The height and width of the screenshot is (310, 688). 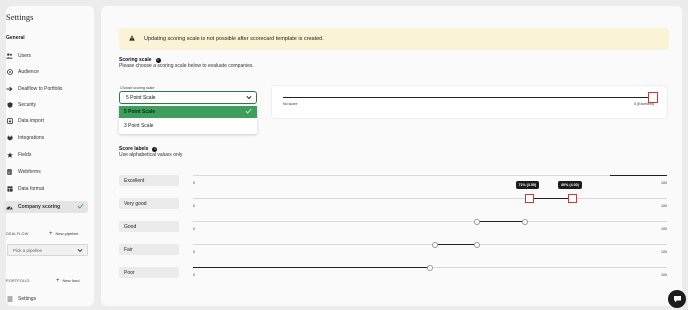 I want to click on sidebar-item-data-import: Data import, so click(x=46, y=121).